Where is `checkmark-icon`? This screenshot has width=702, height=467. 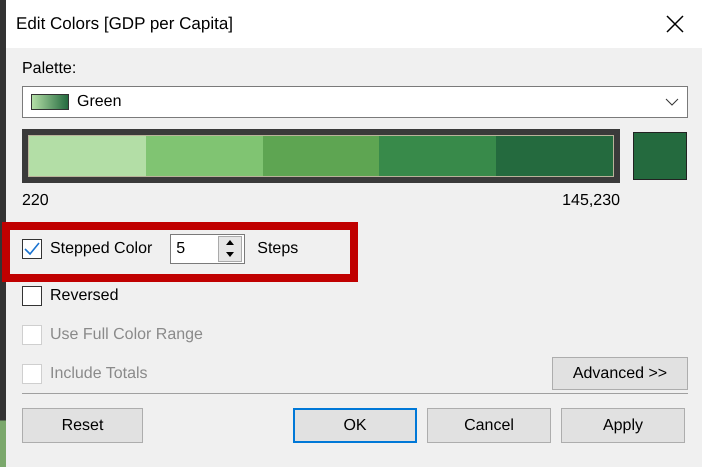 checkmark-icon is located at coordinates (32, 249).